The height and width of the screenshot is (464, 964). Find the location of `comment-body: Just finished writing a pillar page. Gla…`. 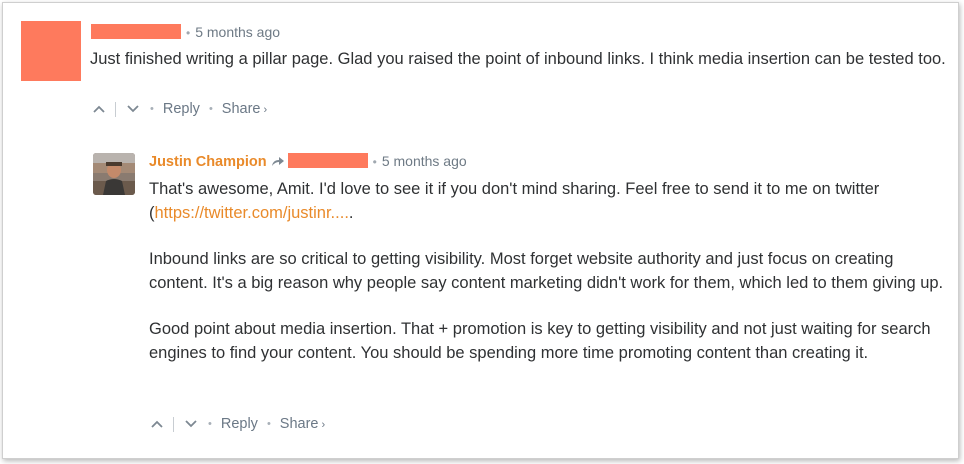

comment-body: Just finished writing a pillar page. Gla… is located at coordinates (520, 59).